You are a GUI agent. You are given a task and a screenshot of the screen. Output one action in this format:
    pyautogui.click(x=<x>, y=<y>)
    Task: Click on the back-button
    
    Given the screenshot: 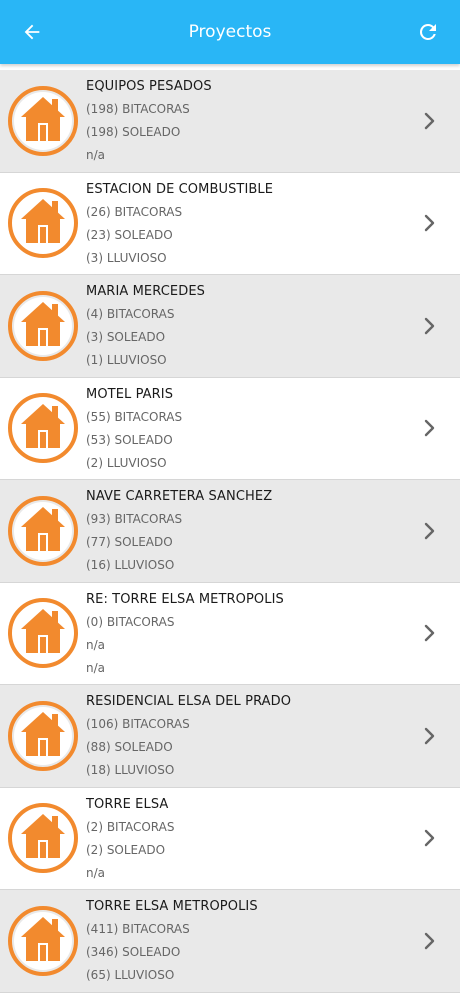 What is the action you would take?
    pyautogui.click(x=32, y=32)
    